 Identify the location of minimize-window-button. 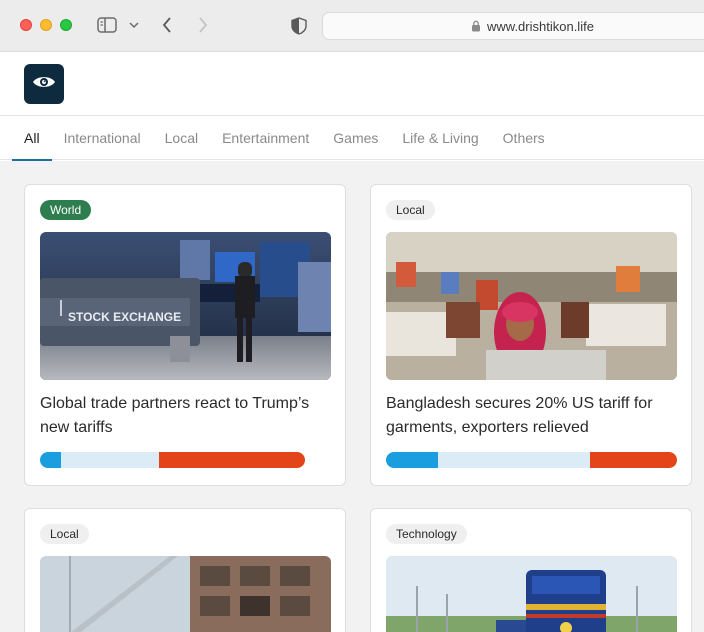
(46, 25).